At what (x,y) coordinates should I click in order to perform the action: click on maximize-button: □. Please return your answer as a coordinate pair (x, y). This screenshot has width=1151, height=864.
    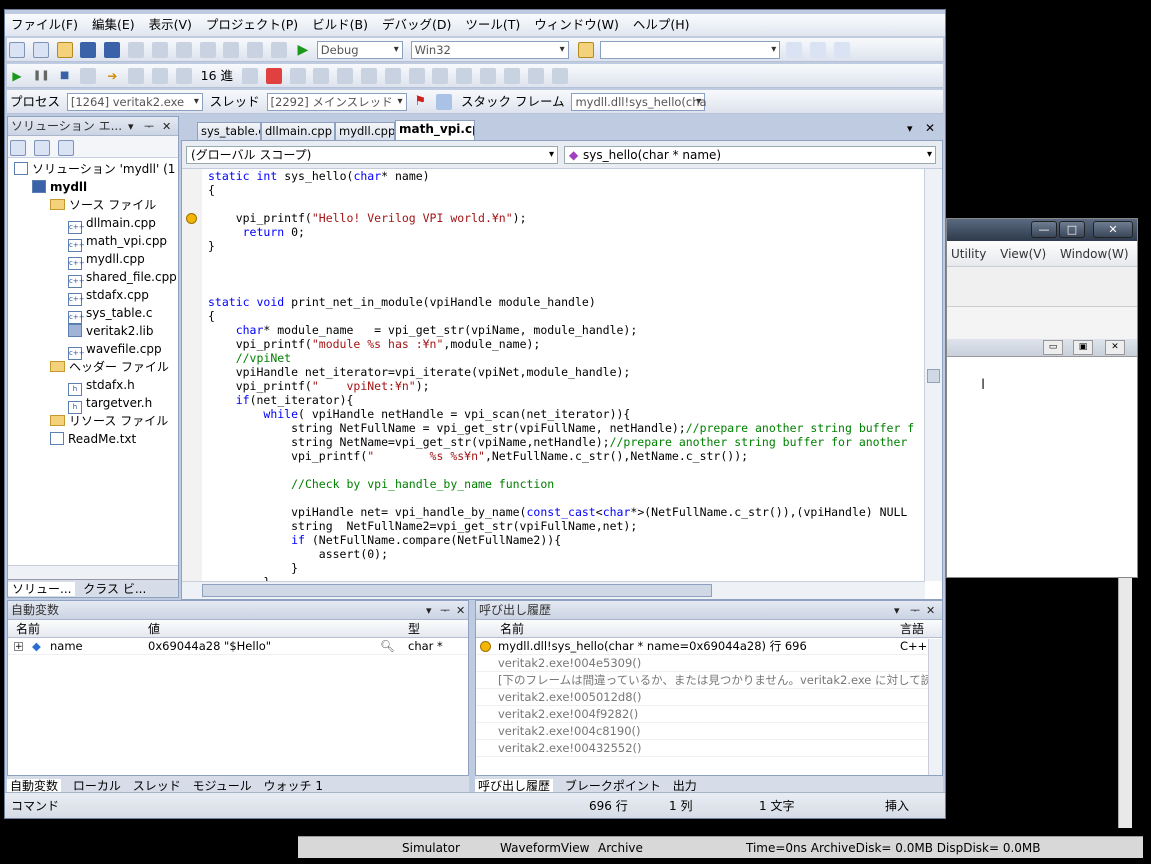
    Looking at the image, I should click on (1072, 229).